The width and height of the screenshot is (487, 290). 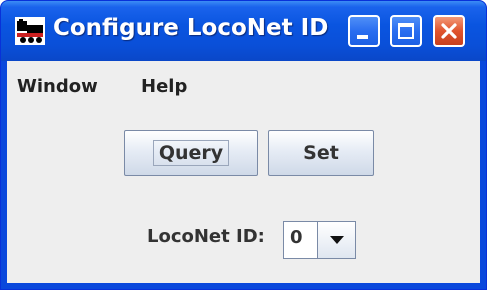 I want to click on minimize-button, so click(x=364, y=31).